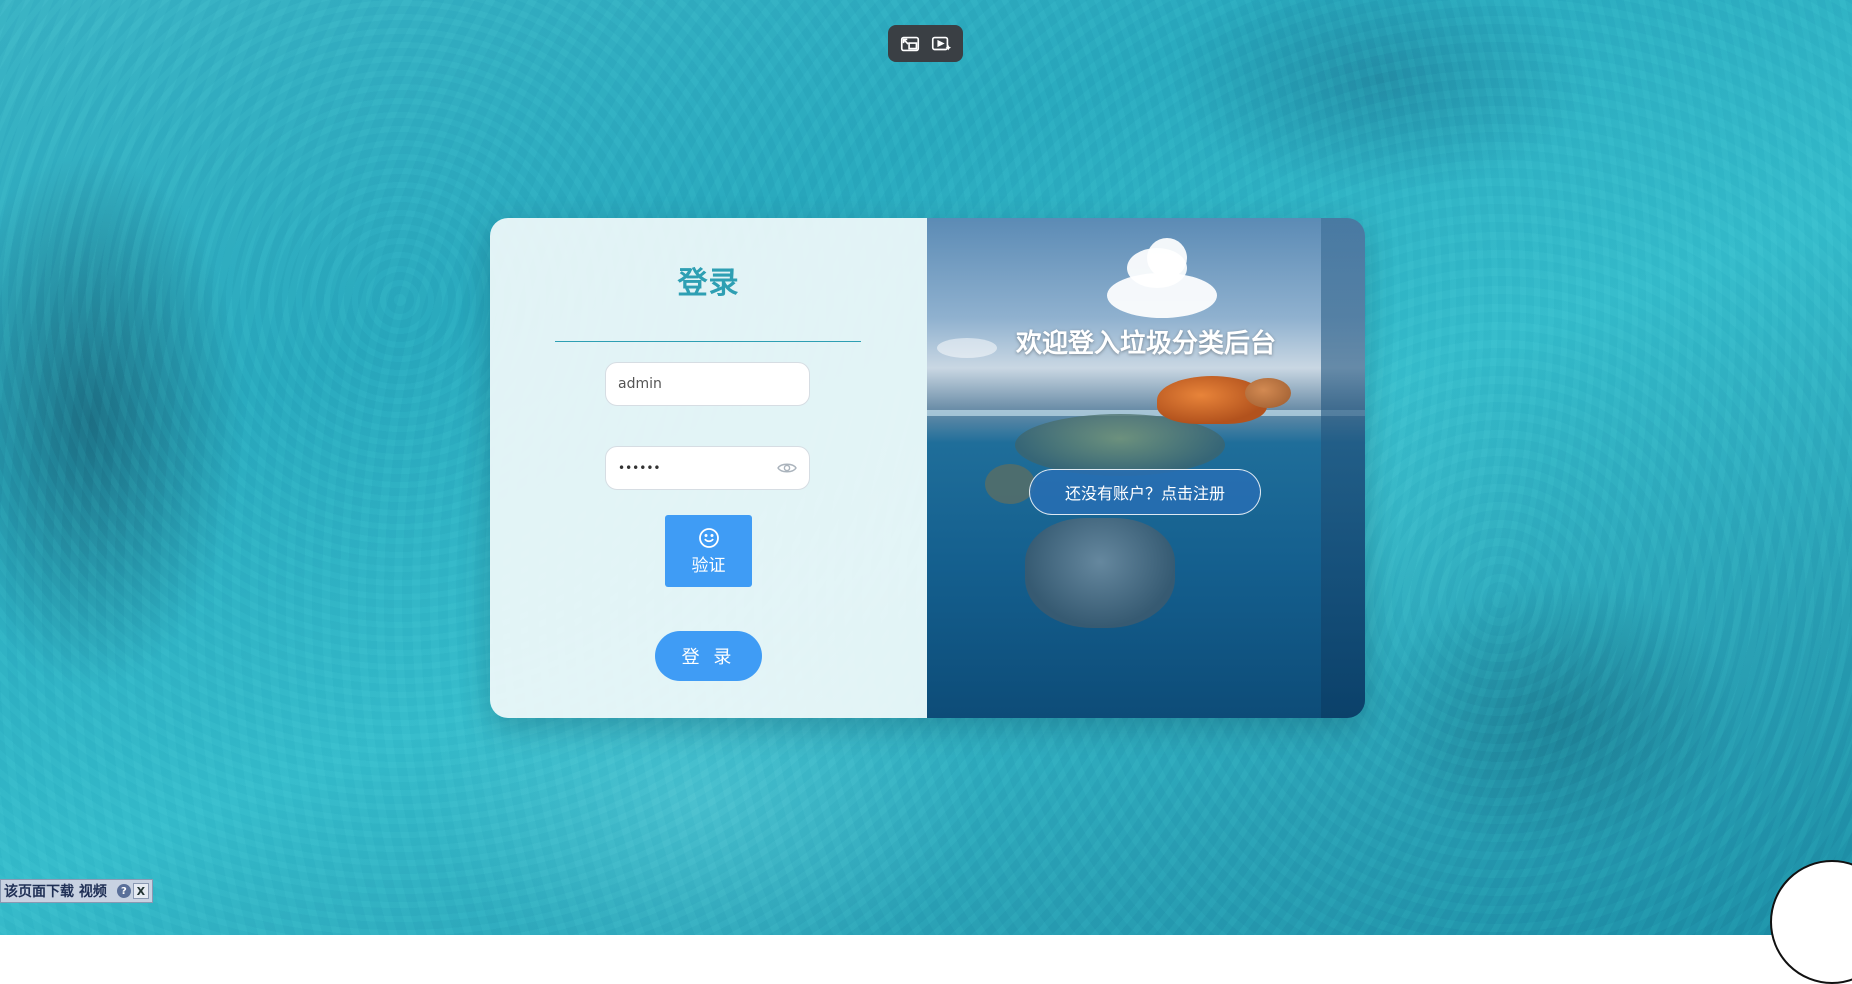 The height and width of the screenshot is (984, 1852). What do you see at coordinates (708, 551) in the screenshot?
I see `verify-button: 验证` at bounding box center [708, 551].